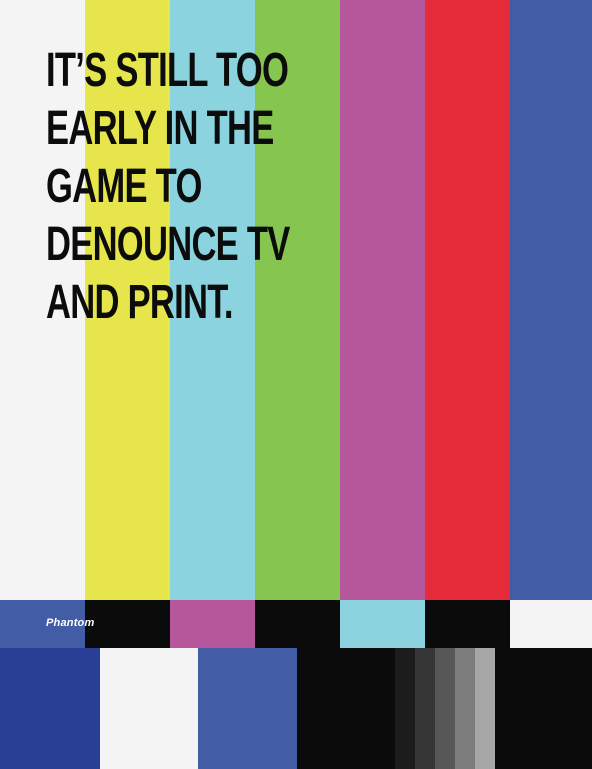 This screenshot has height=769, width=592. What do you see at coordinates (247, 708) in the screenshot?
I see `bottom-blue-block` at bounding box center [247, 708].